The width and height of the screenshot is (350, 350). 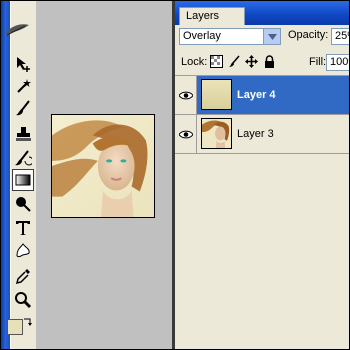 I want to click on lock-transparency-icon, so click(x=216, y=61).